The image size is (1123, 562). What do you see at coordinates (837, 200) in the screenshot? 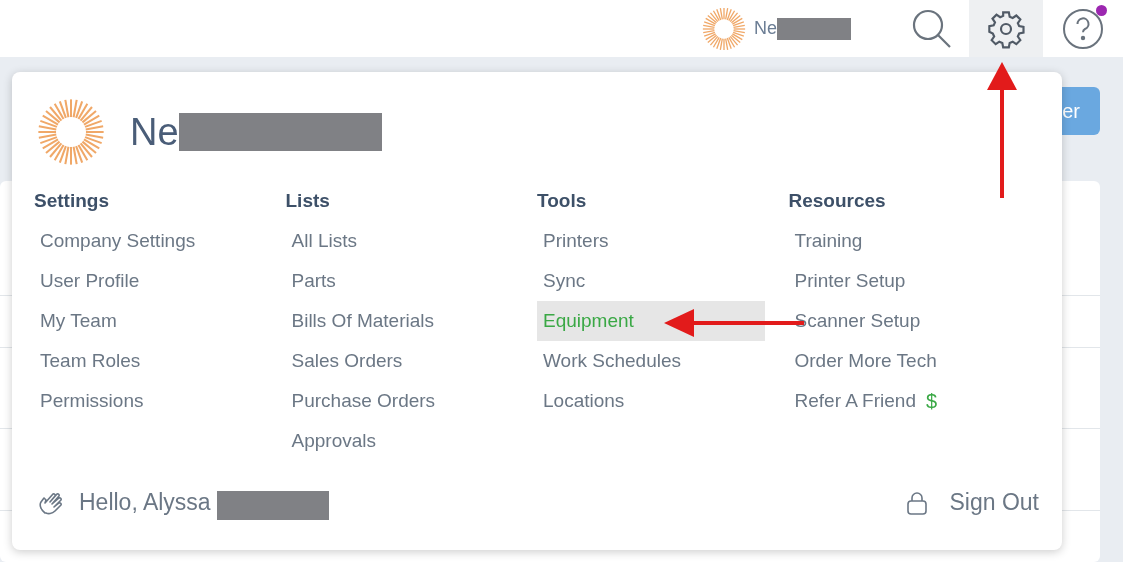
I see `column-heading: Resources` at bounding box center [837, 200].